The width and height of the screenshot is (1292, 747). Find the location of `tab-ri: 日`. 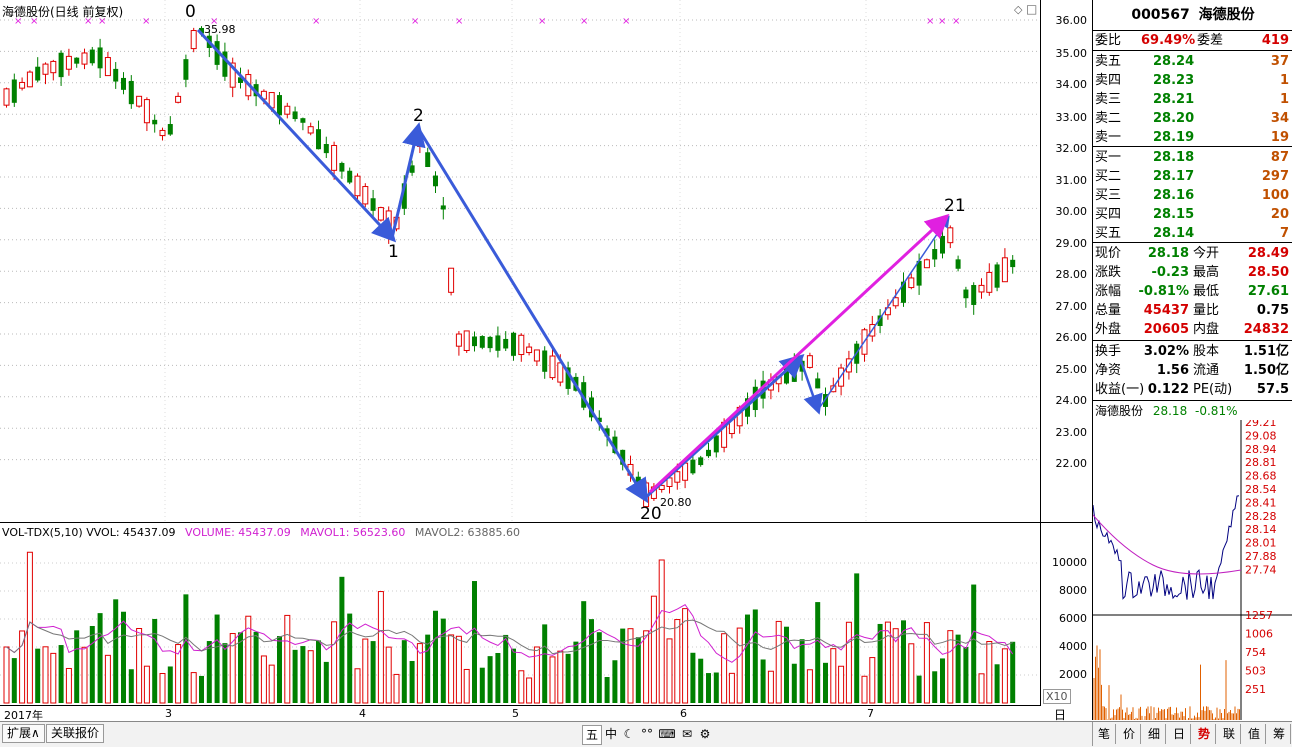

tab-ri: 日 is located at coordinates (1179, 734).